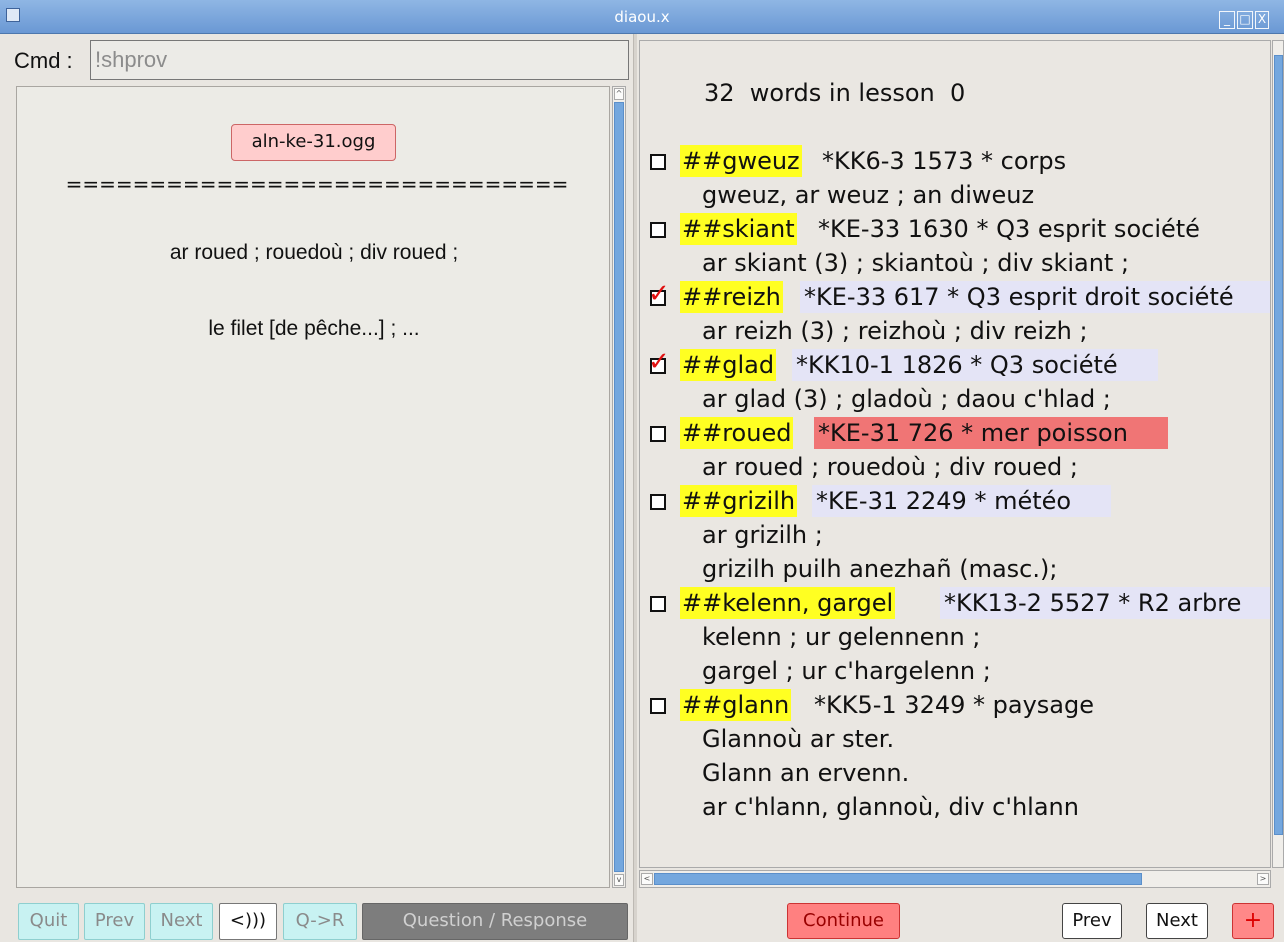  I want to click on entry-keyword: ##skiant, so click(738, 229).